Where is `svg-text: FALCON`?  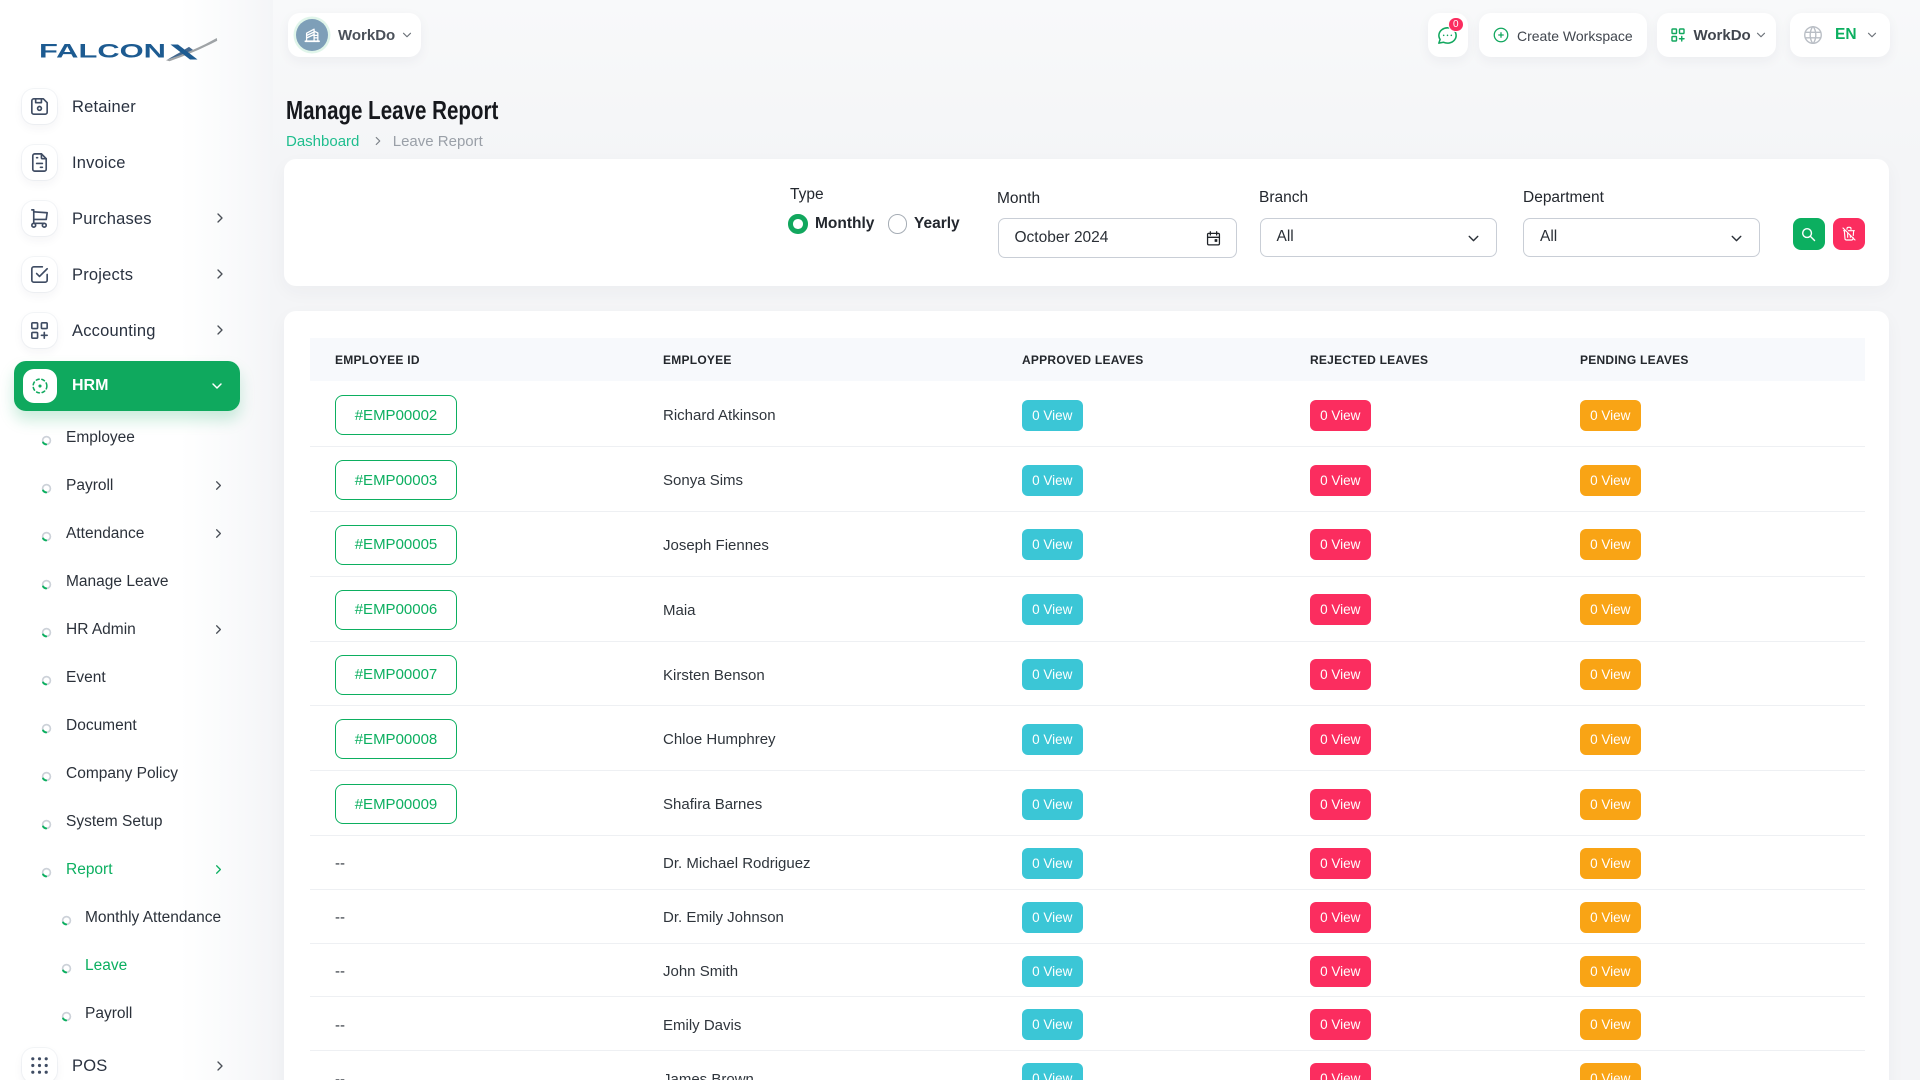
svg-text: FALCON is located at coordinates (102, 52).